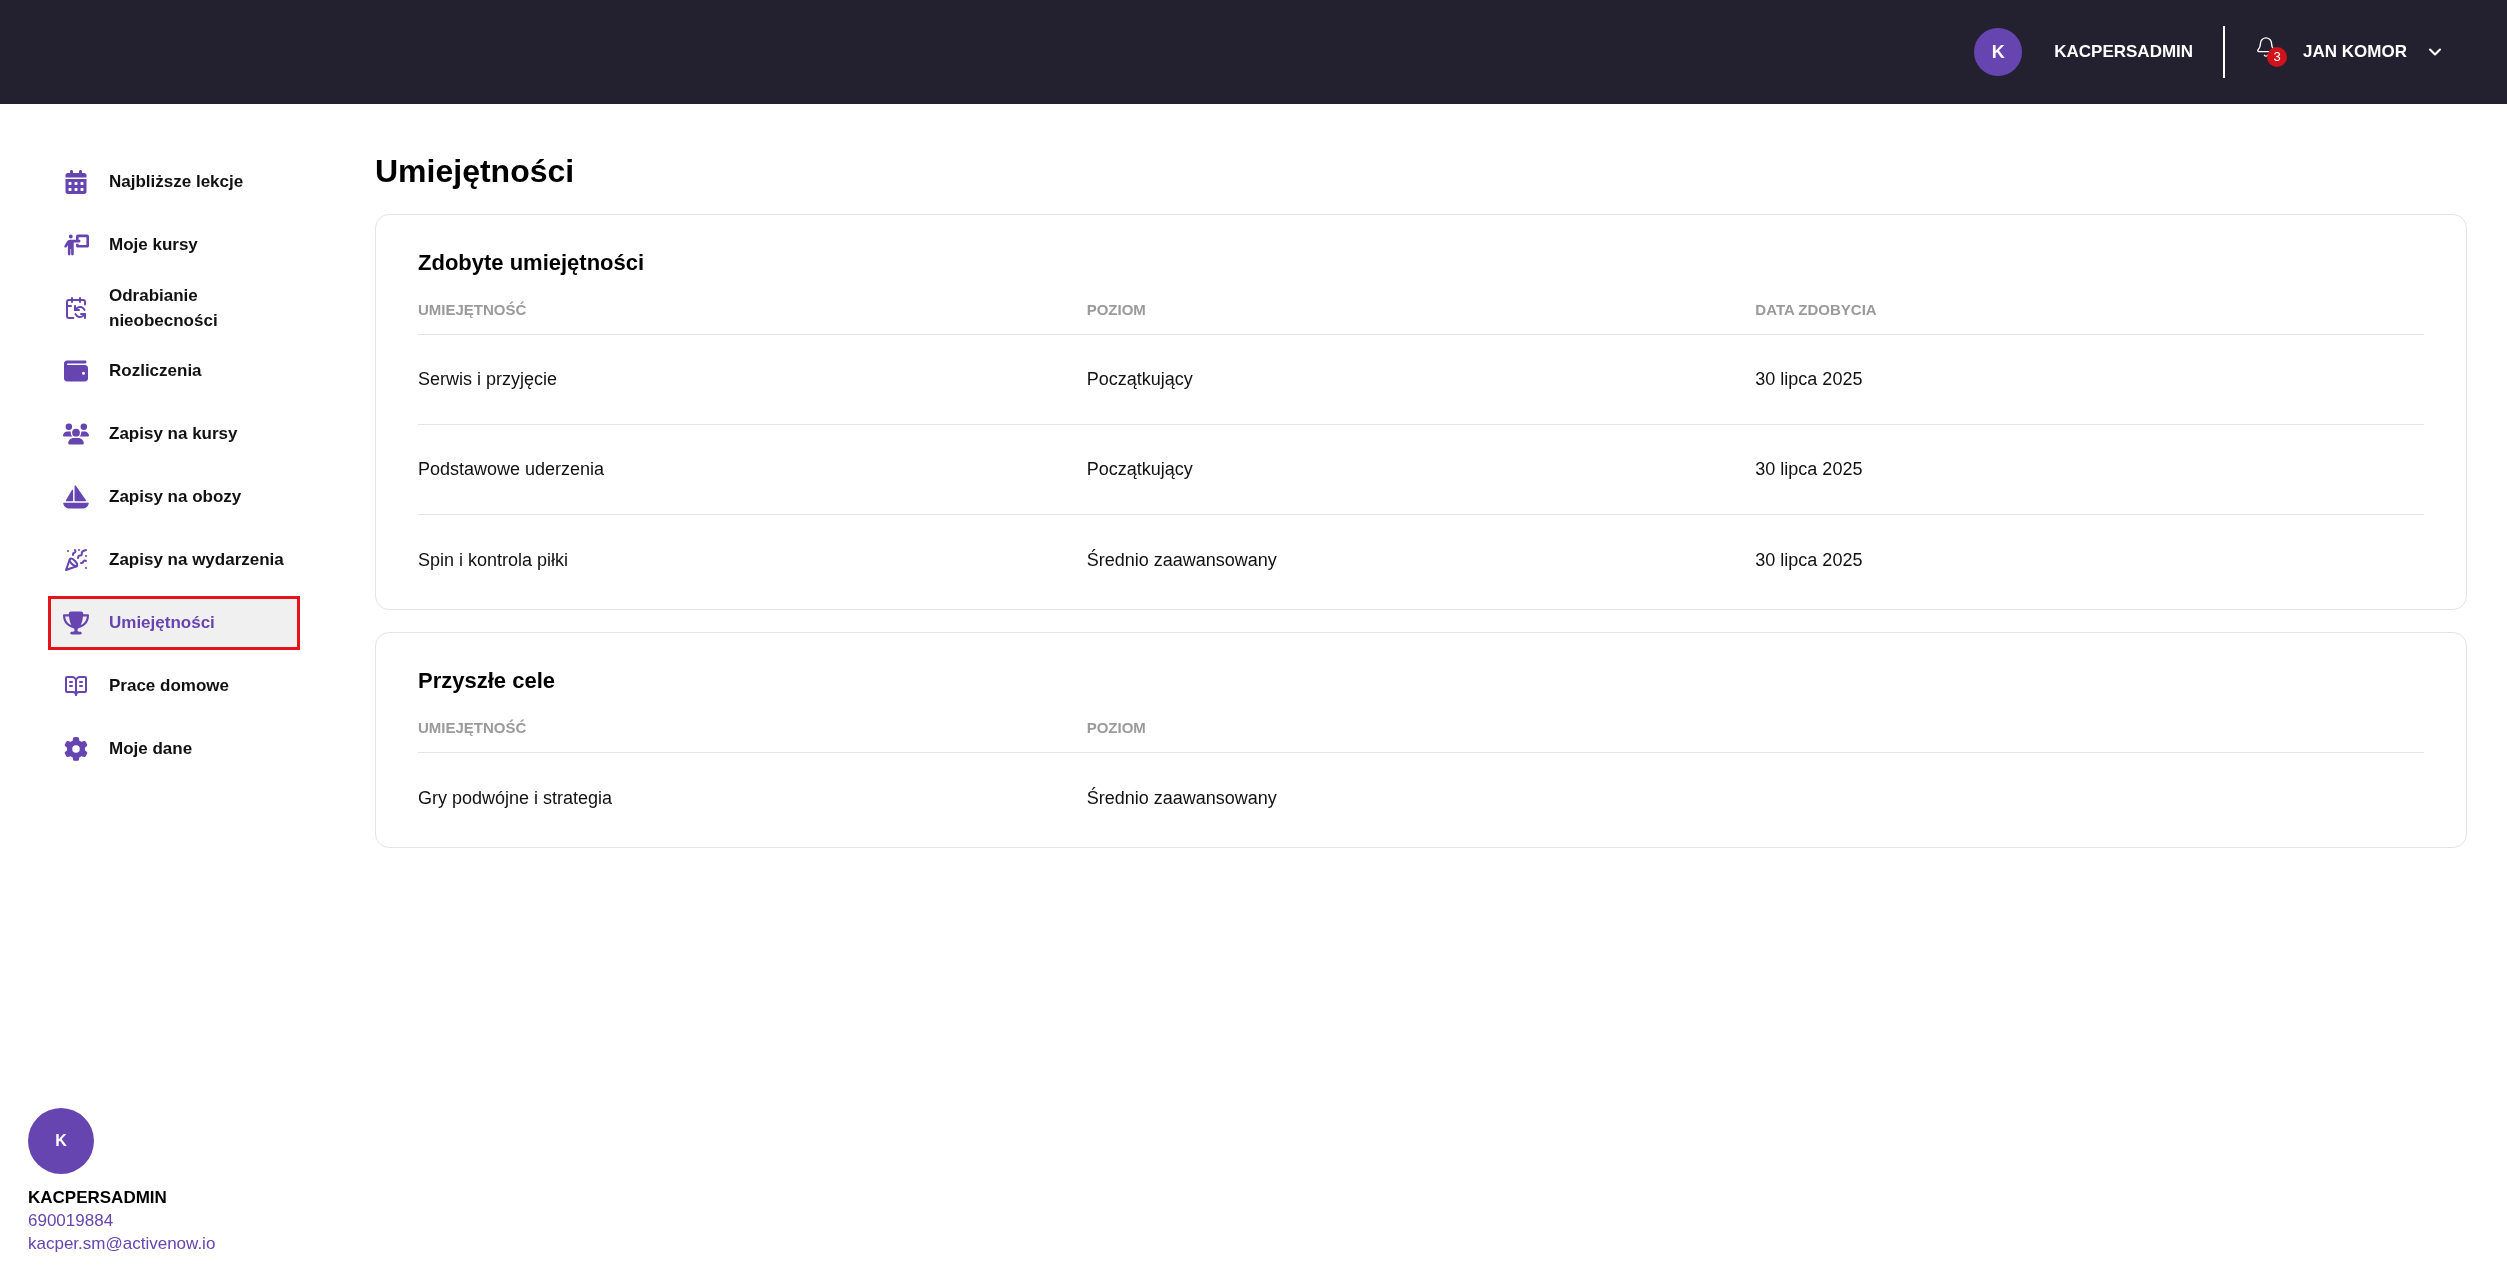  I want to click on profile-email-link: kacper.sm@activenow.io, so click(184, 1243).